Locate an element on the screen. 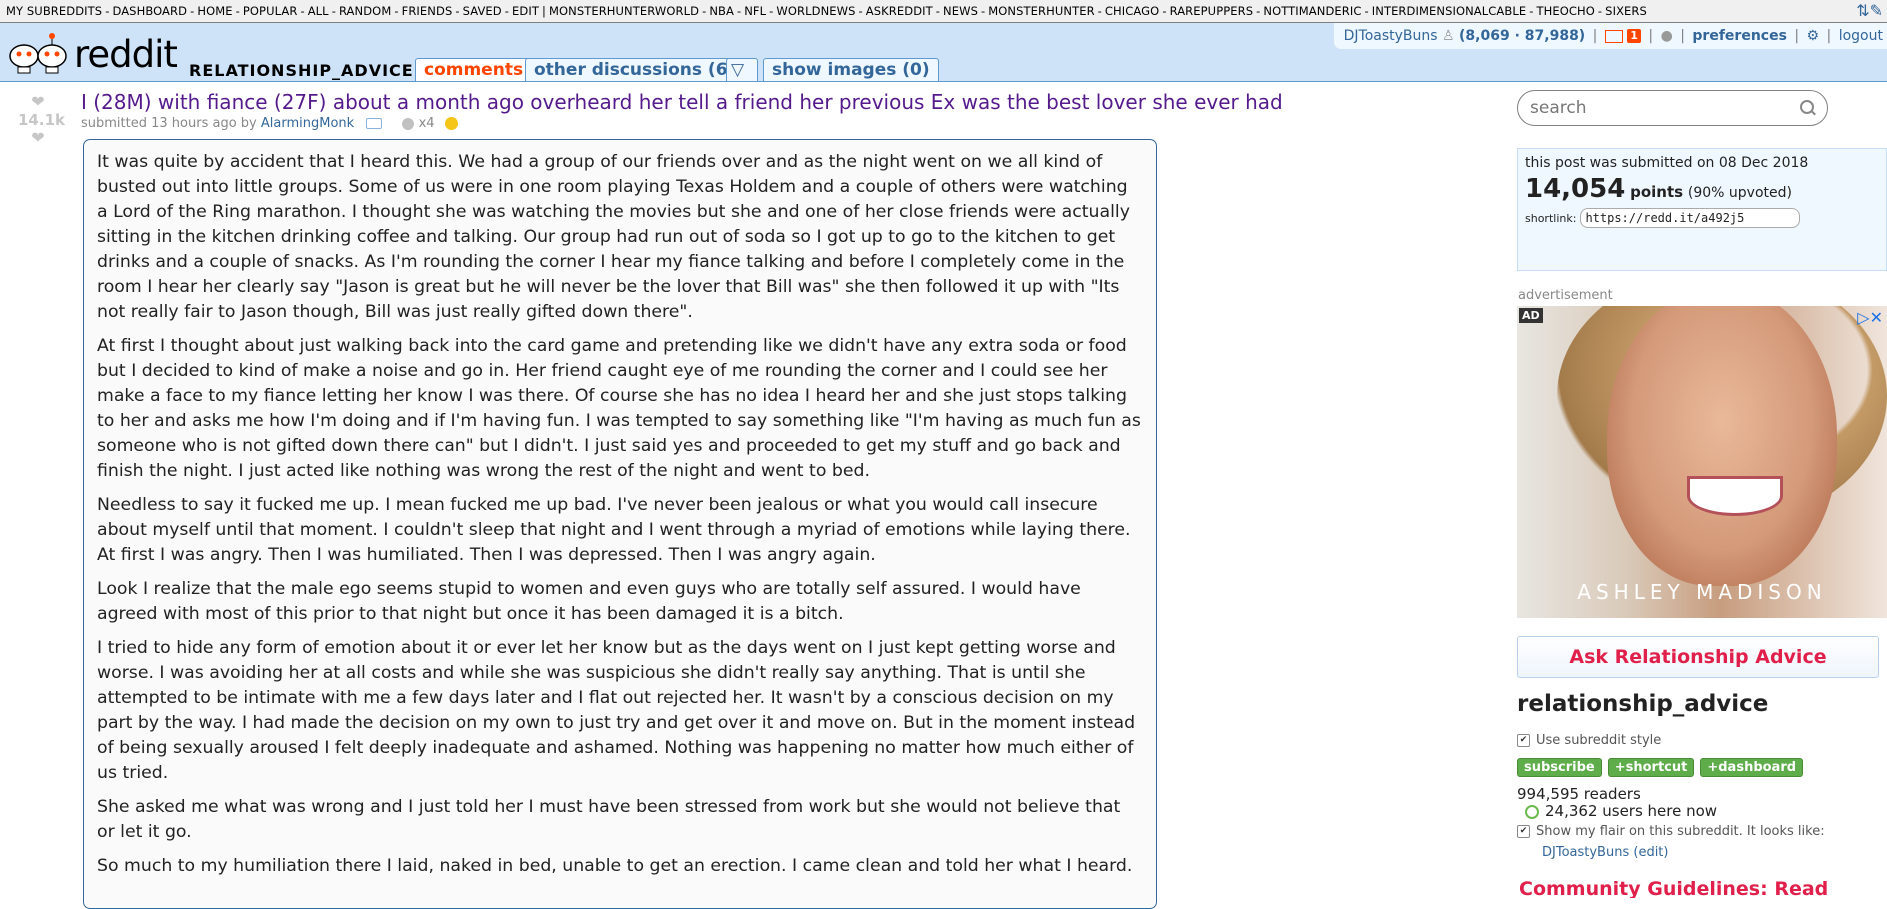 The image size is (1887, 909). top-bar-link: HOME is located at coordinates (214, 11).